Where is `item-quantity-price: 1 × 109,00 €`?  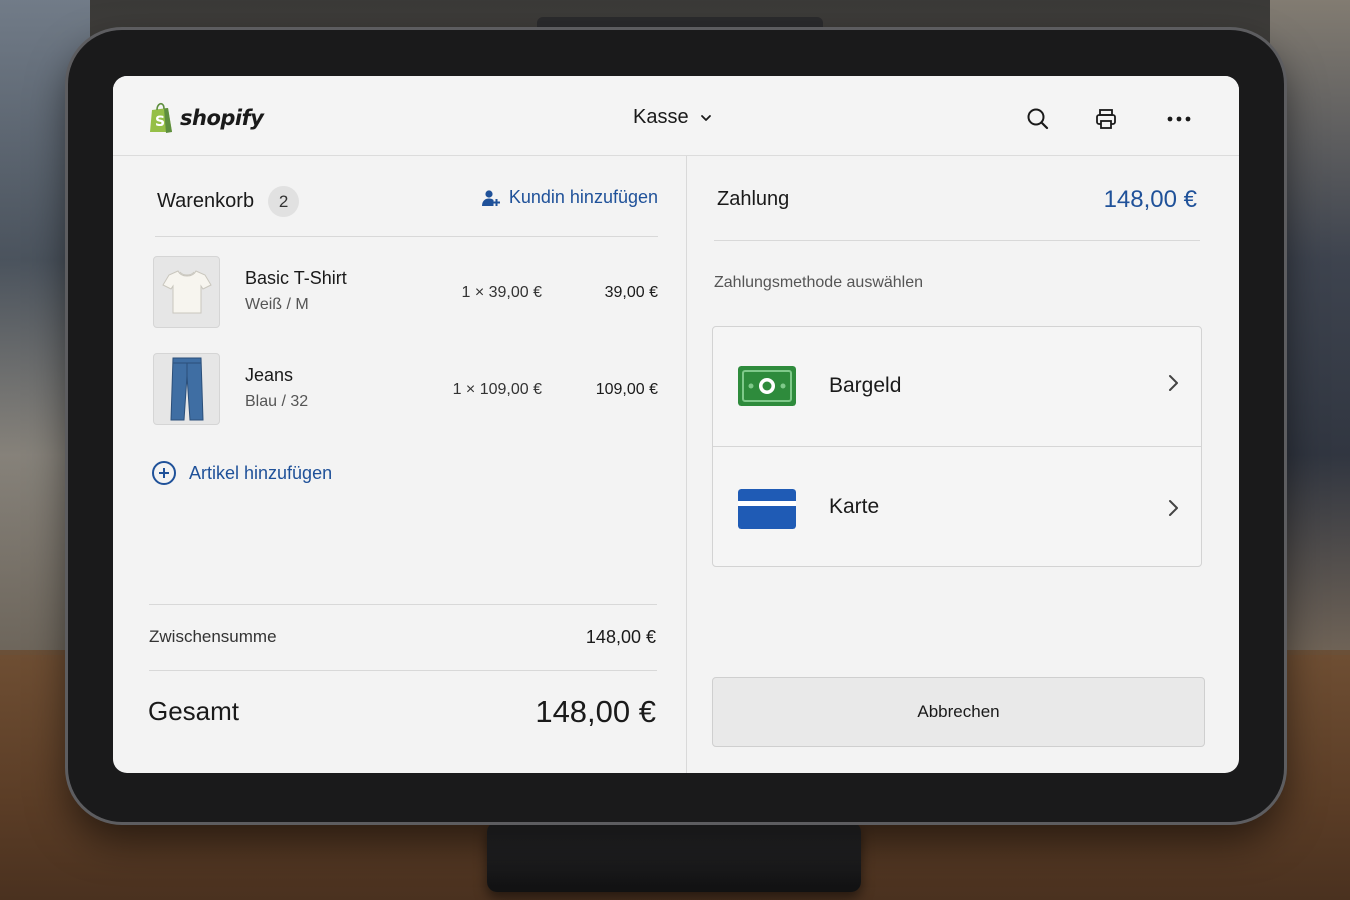
item-quantity-price: 1 × 109,00 € is located at coordinates (497, 389).